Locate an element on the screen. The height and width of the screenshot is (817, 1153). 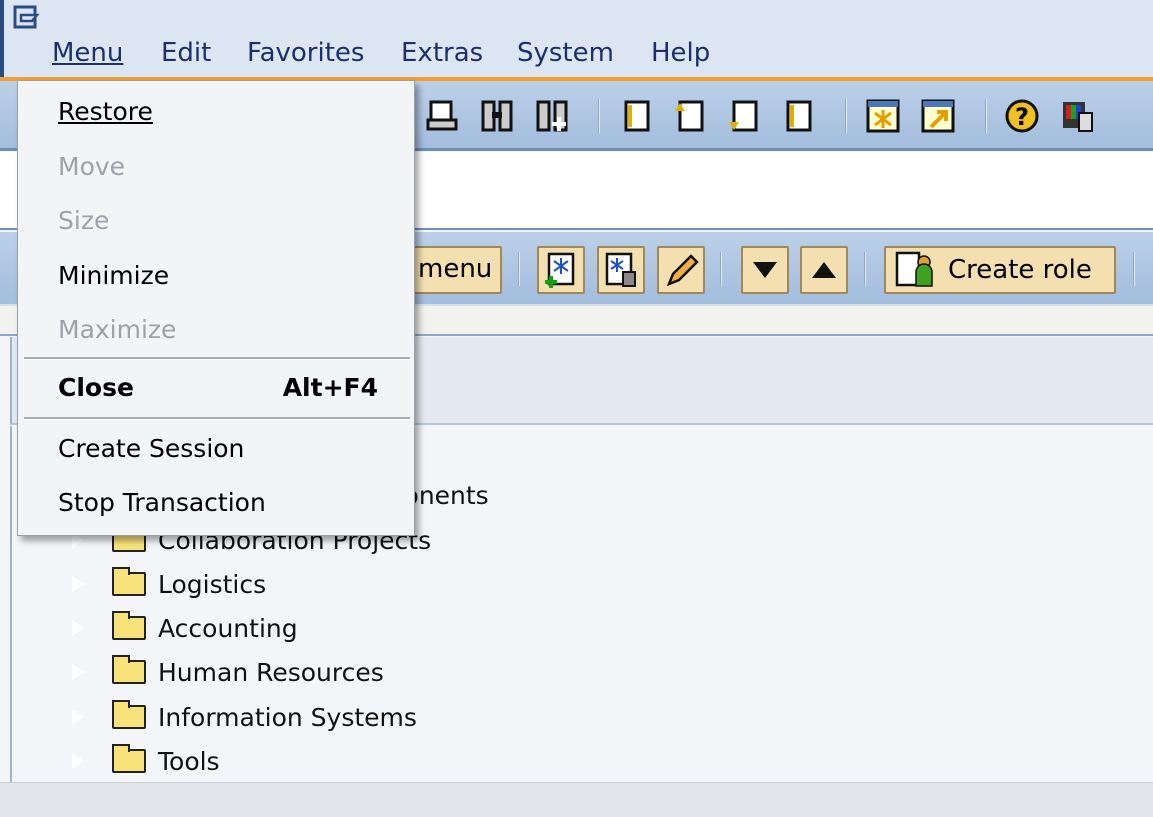
status-bar is located at coordinates (576, 799).